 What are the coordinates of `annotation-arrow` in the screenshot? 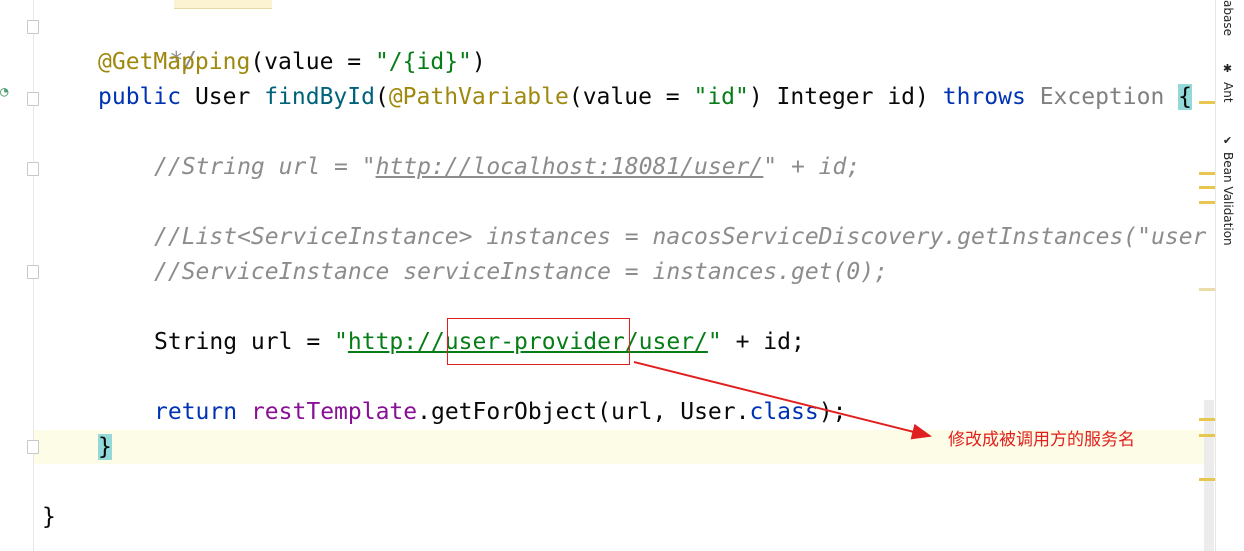 It's located at (782, 400).